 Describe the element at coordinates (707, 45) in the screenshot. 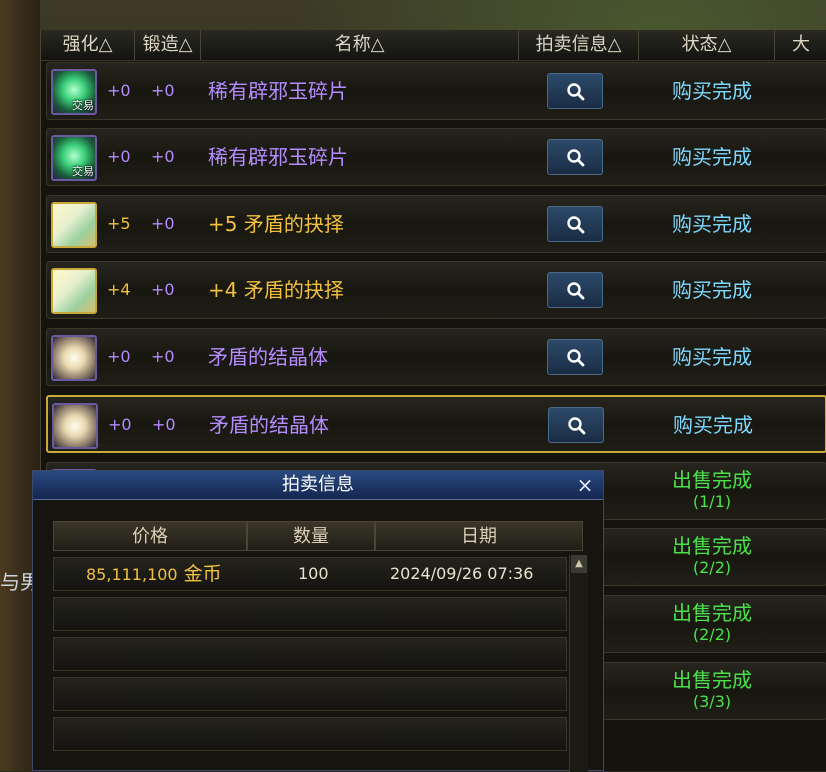

I see `column-header-status: 状态△` at that location.